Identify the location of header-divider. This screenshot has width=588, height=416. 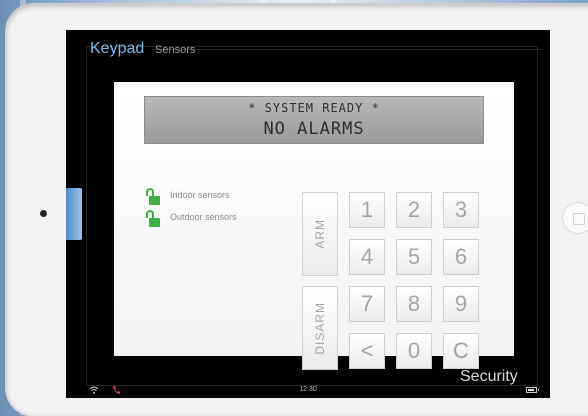
(347, 49).